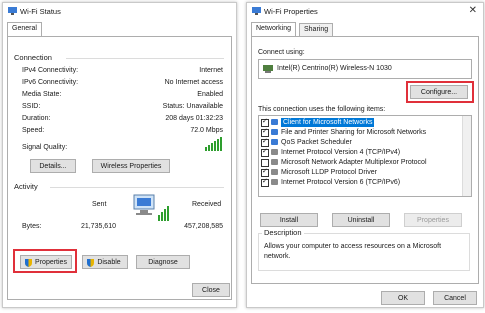 This screenshot has height=313, width=485. Describe the element at coordinates (268, 69) in the screenshot. I see `adapter-icon` at that location.